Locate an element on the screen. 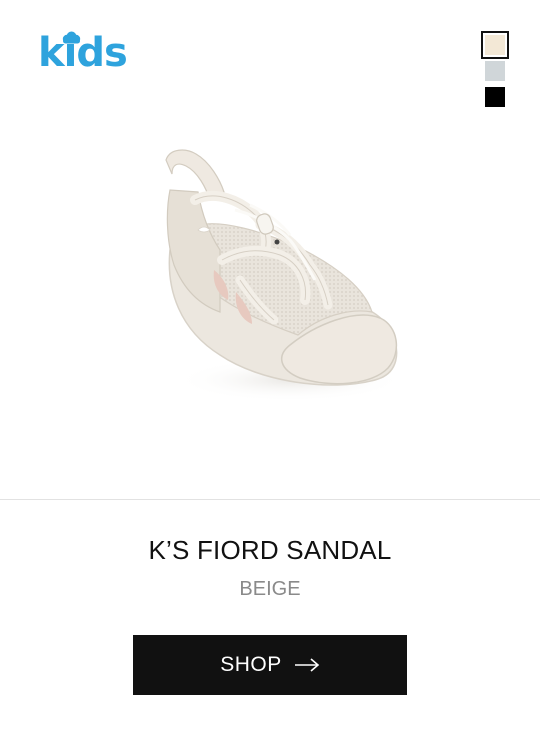 The image size is (540, 735). shop-button-label: SHOP is located at coordinates (251, 664).